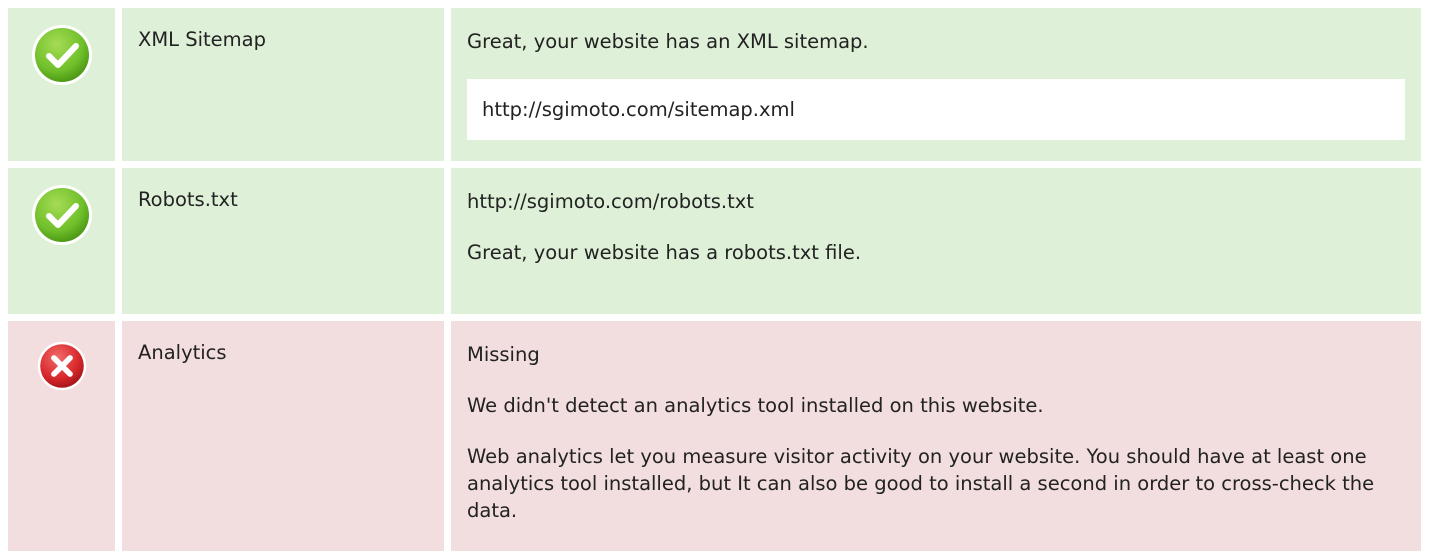  What do you see at coordinates (503, 354) in the screenshot?
I see `check-result: Missing` at bounding box center [503, 354].